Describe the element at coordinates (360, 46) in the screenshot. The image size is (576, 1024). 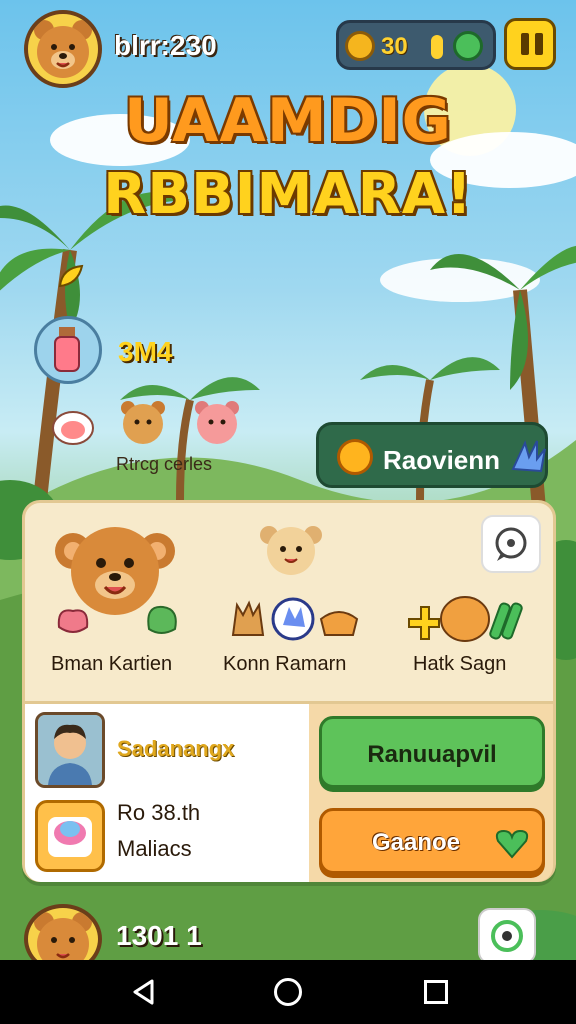
I see `coin-icon` at that location.